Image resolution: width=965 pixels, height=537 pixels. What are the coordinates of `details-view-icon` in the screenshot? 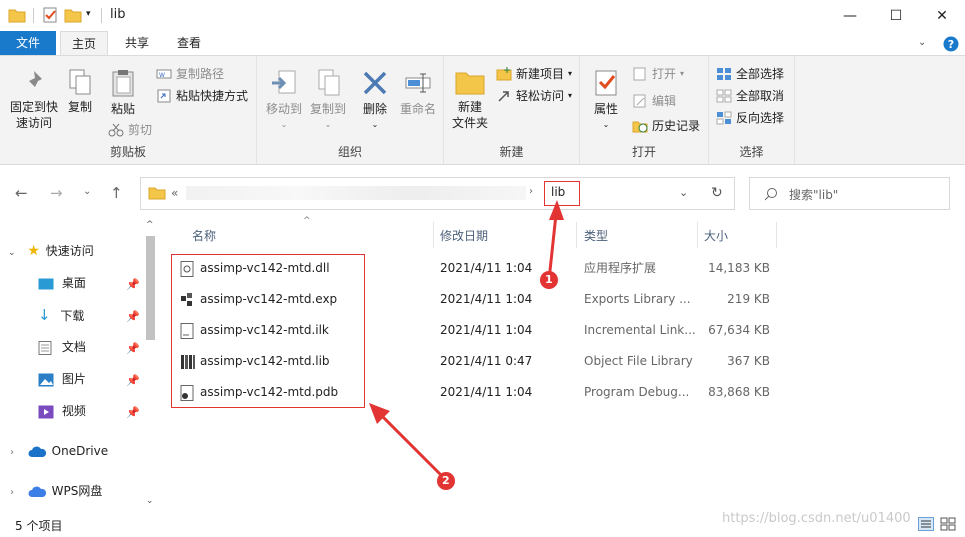 It's located at (926, 524).